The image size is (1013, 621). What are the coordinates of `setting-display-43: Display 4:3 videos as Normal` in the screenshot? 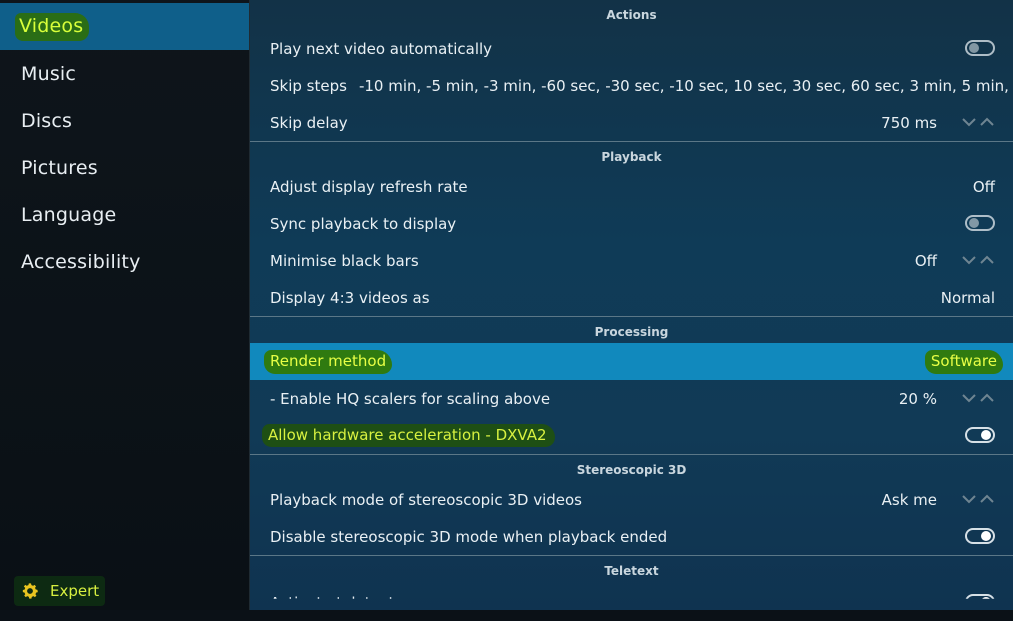 It's located at (631, 297).